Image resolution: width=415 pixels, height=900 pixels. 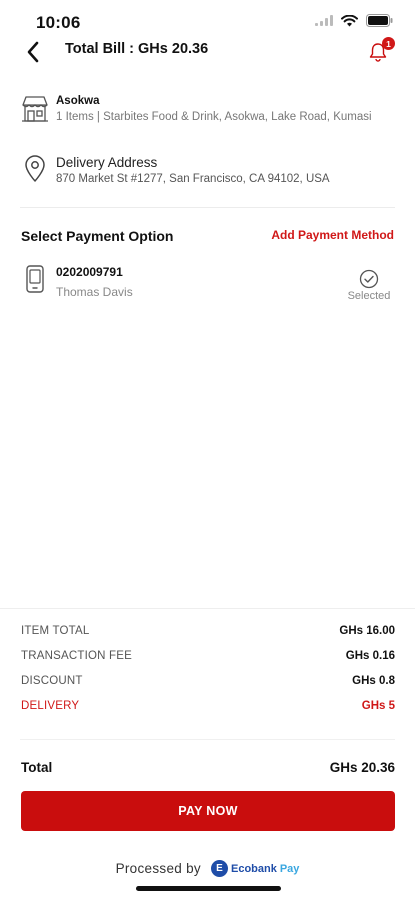 What do you see at coordinates (76, 656) in the screenshot?
I see `summary-label: TRANSACTION FEE` at bounding box center [76, 656].